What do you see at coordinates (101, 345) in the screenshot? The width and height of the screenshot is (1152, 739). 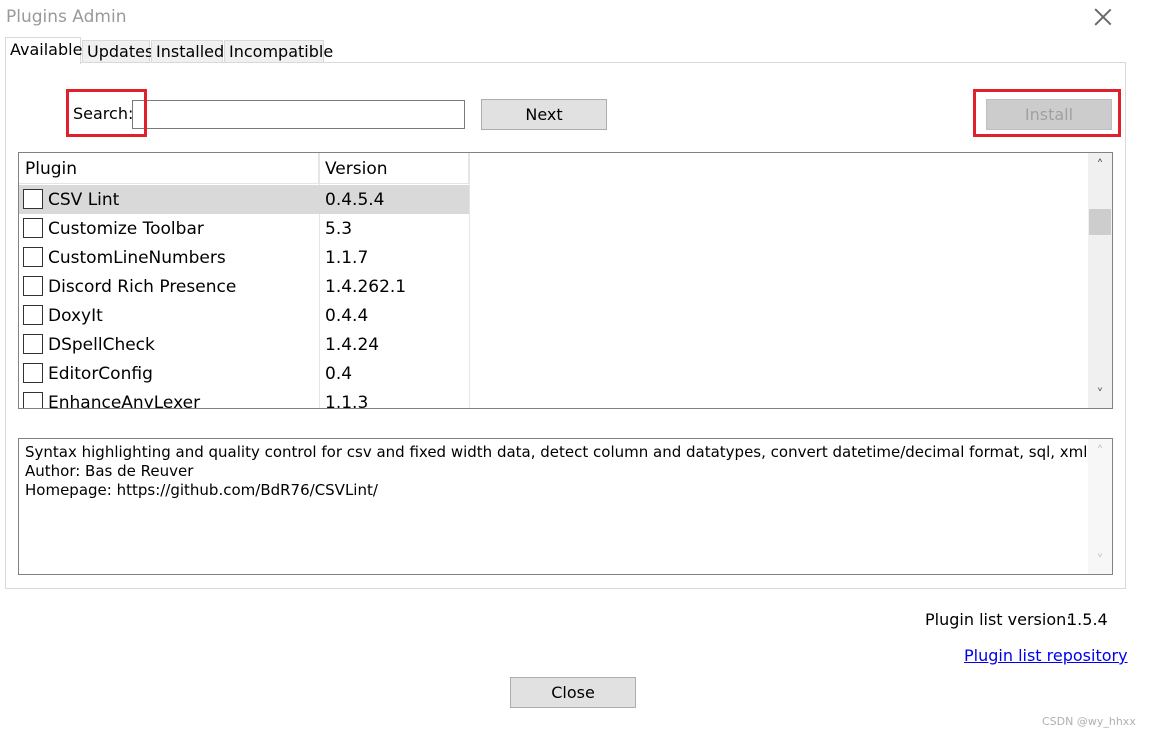 I see `plugin-name: DSpellCheck` at bounding box center [101, 345].